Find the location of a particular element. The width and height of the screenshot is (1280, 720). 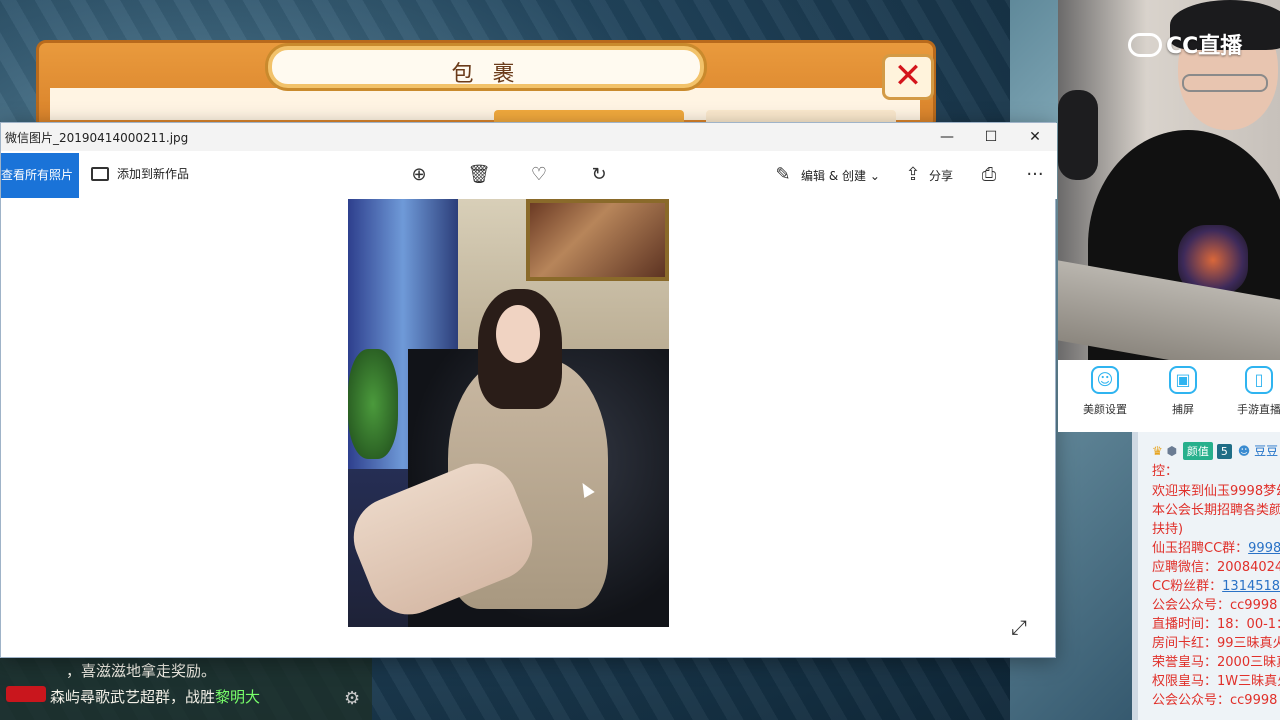

fan-badge: 颜值 is located at coordinates (1197, 451).